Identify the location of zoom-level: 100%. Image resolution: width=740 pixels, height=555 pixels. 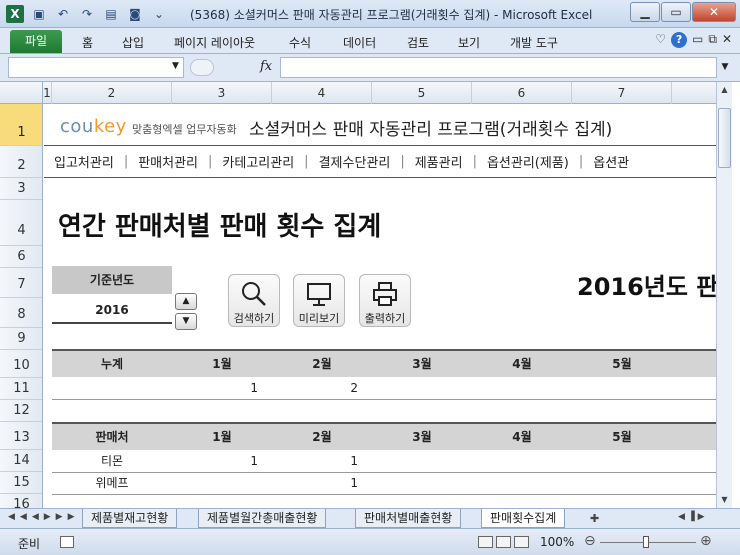
(557, 542).